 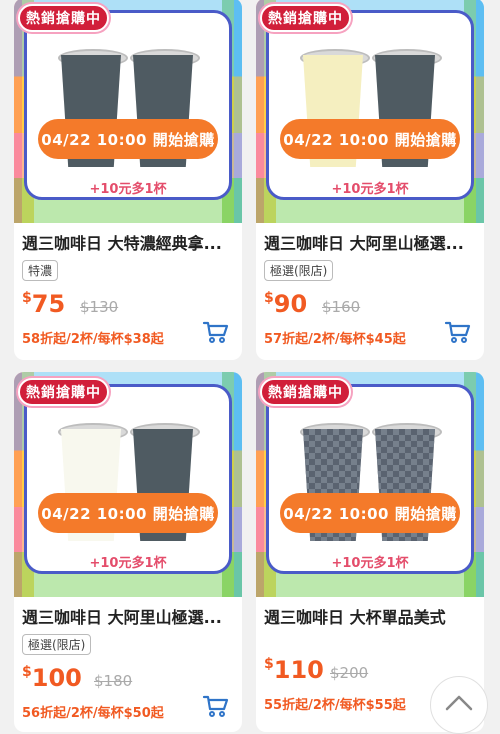 What do you see at coordinates (371, 616) in the screenshot?
I see `product-title: 週三咖啡日 大杯單品美式` at bounding box center [371, 616].